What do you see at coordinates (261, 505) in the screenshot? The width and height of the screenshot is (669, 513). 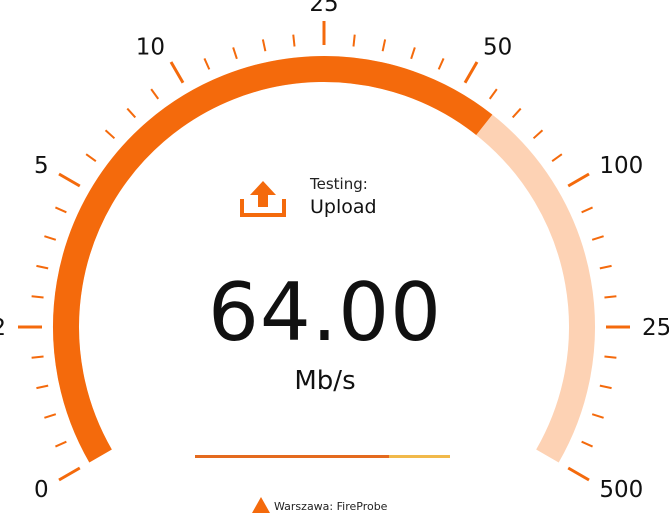 I see `triangle-marker-icon` at bounding box center [261, 505].